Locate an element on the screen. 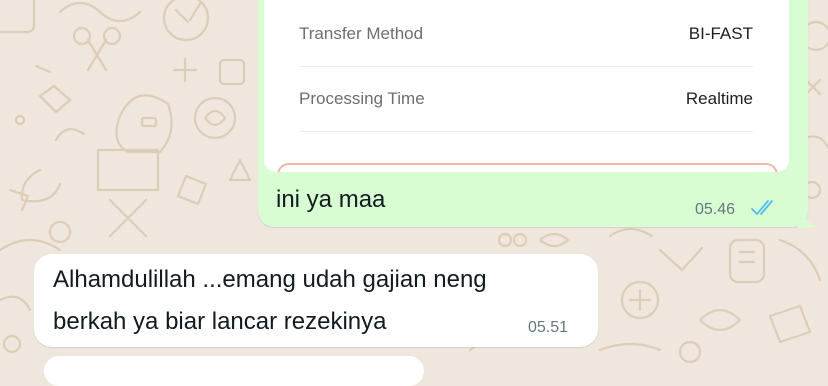 This screenshot has width=828, height=386. incoming-message-time: 05.51 is located at coordinates (548, 327).